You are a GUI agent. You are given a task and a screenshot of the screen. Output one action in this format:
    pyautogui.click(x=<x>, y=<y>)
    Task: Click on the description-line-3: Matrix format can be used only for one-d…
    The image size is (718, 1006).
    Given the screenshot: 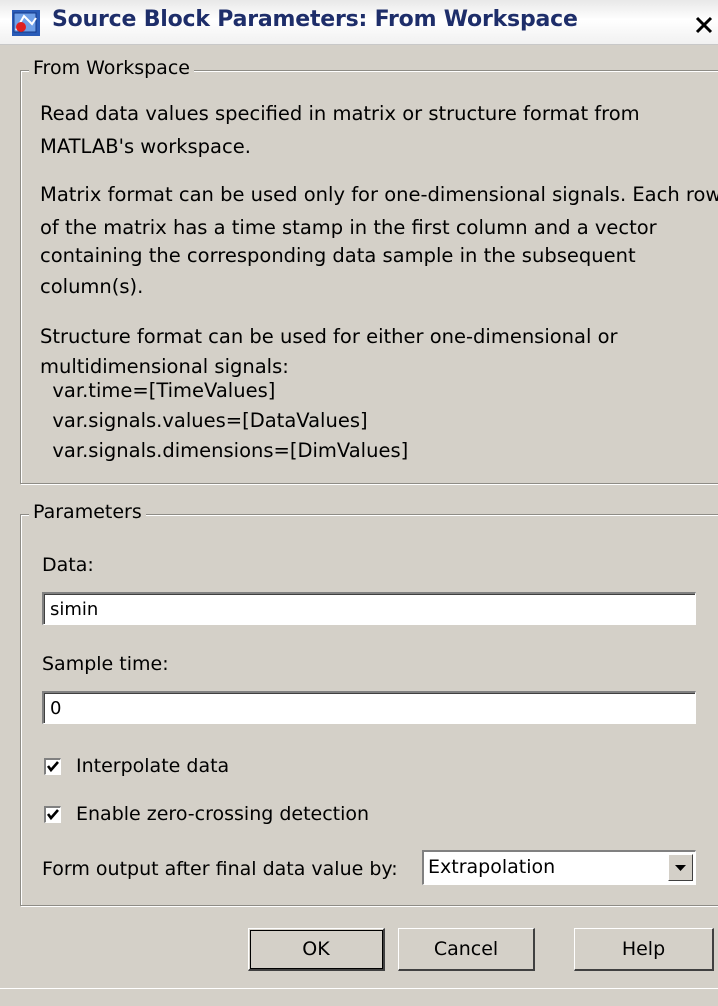 What is the action you would take?
    pyautogui.click(x=379, y=194)
    